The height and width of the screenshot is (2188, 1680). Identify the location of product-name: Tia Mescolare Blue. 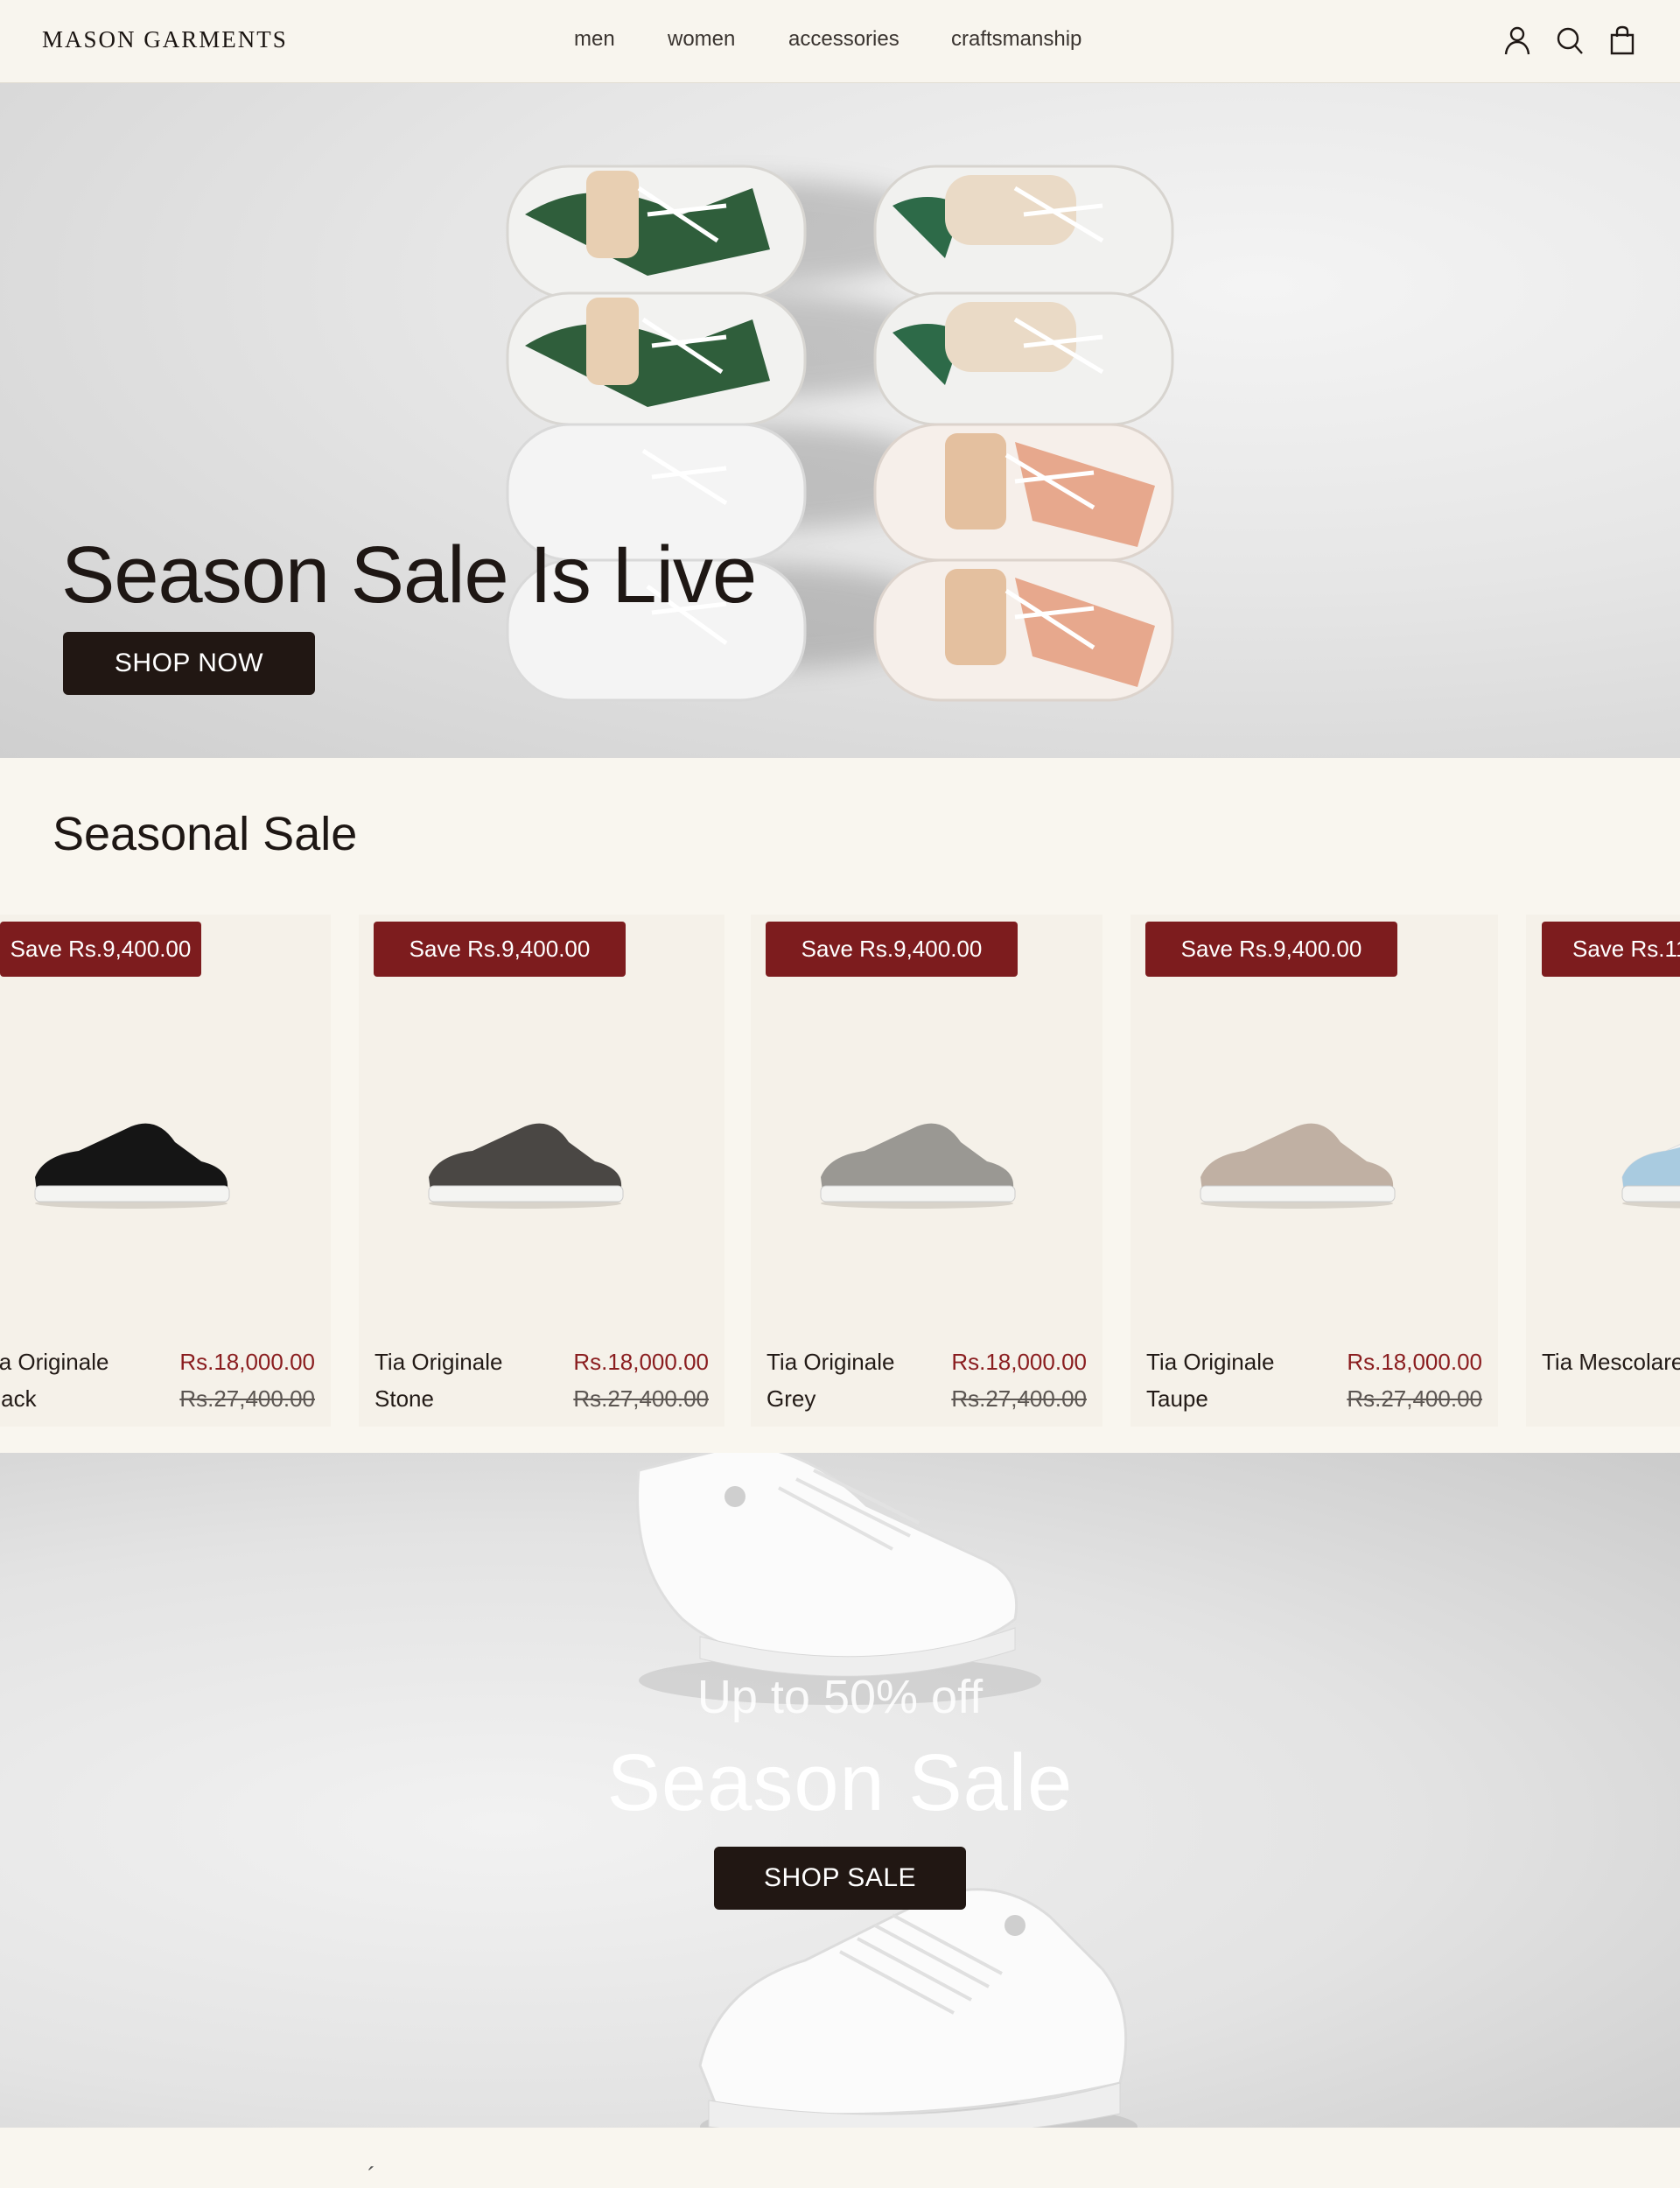
(1611, 1362).